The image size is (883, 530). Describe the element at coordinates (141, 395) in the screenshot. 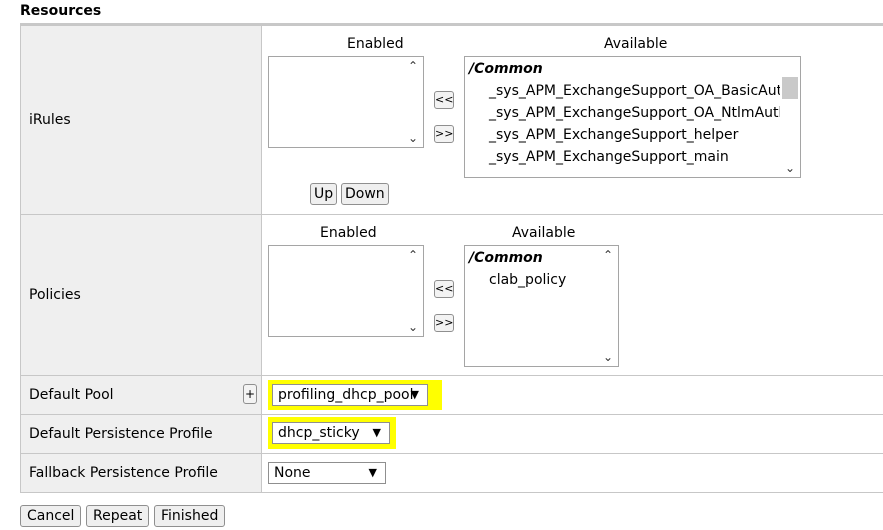

I see `default-pool-label-cell: Default Pool +` at that location.